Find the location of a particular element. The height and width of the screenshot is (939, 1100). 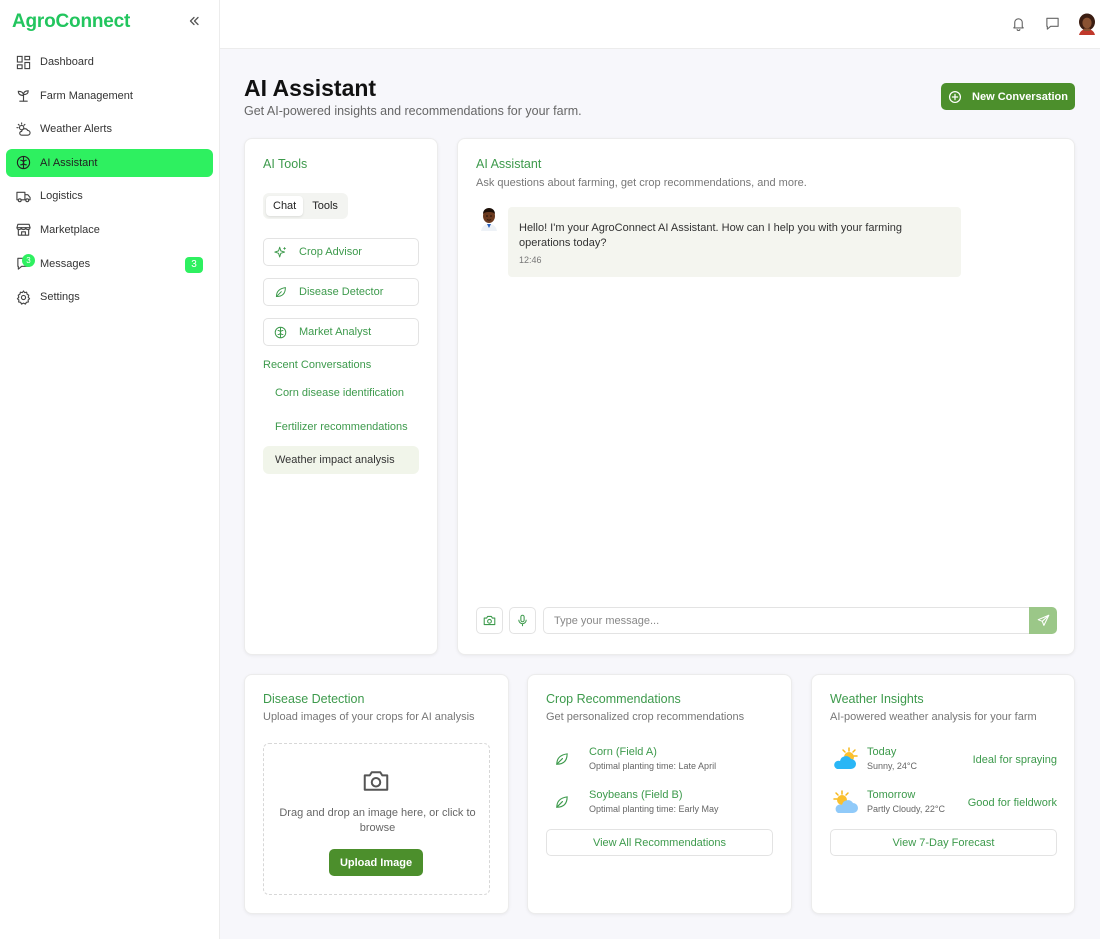

assistant-avatar is located at coordinates (489, 219).